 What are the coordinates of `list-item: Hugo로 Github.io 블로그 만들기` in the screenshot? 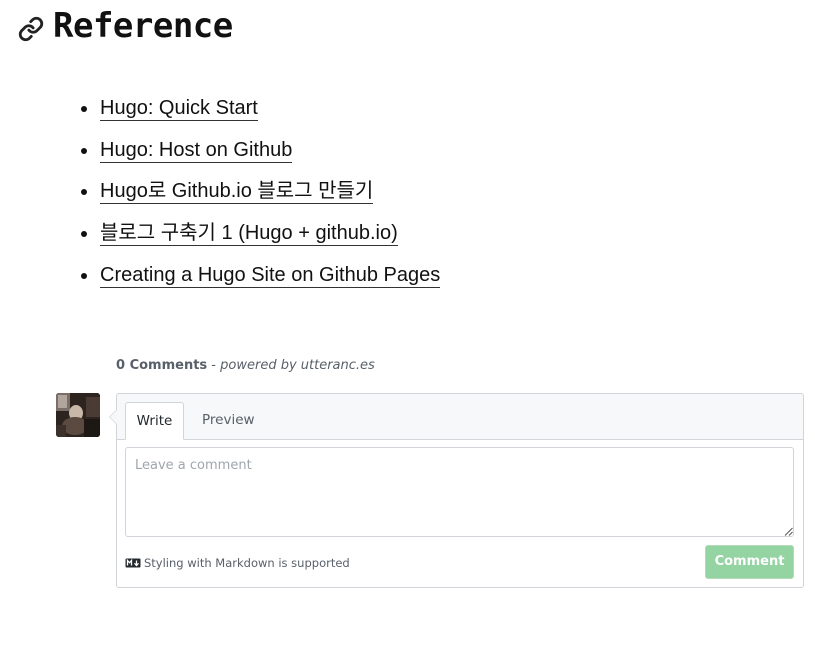 It's located at (260, 192).